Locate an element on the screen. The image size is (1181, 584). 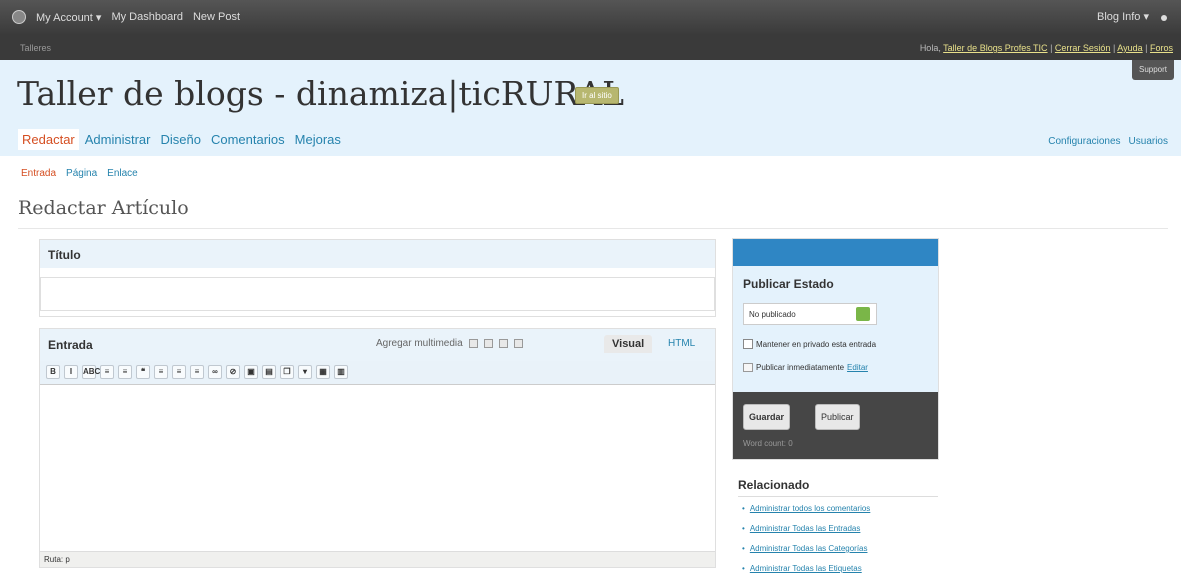
secondary-nav: Configuraciones Usuarios is located at coordinates (1108, 141).